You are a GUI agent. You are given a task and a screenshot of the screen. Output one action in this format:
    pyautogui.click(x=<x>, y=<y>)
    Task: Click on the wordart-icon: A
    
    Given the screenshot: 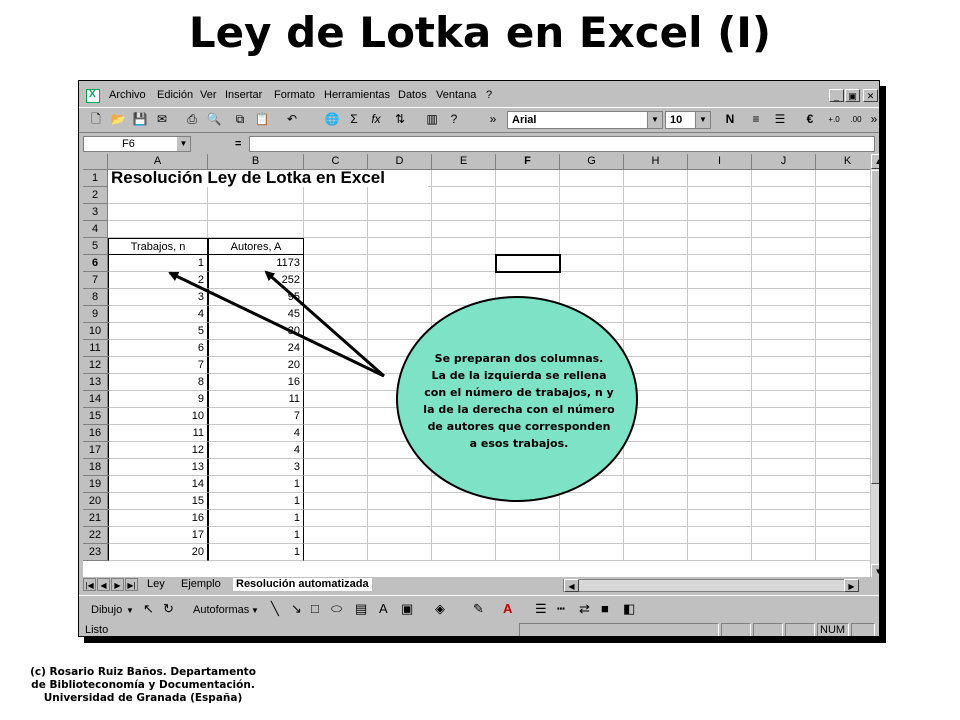 What is the action you would take?
    pyautogui.click(x=383, y=609)
    